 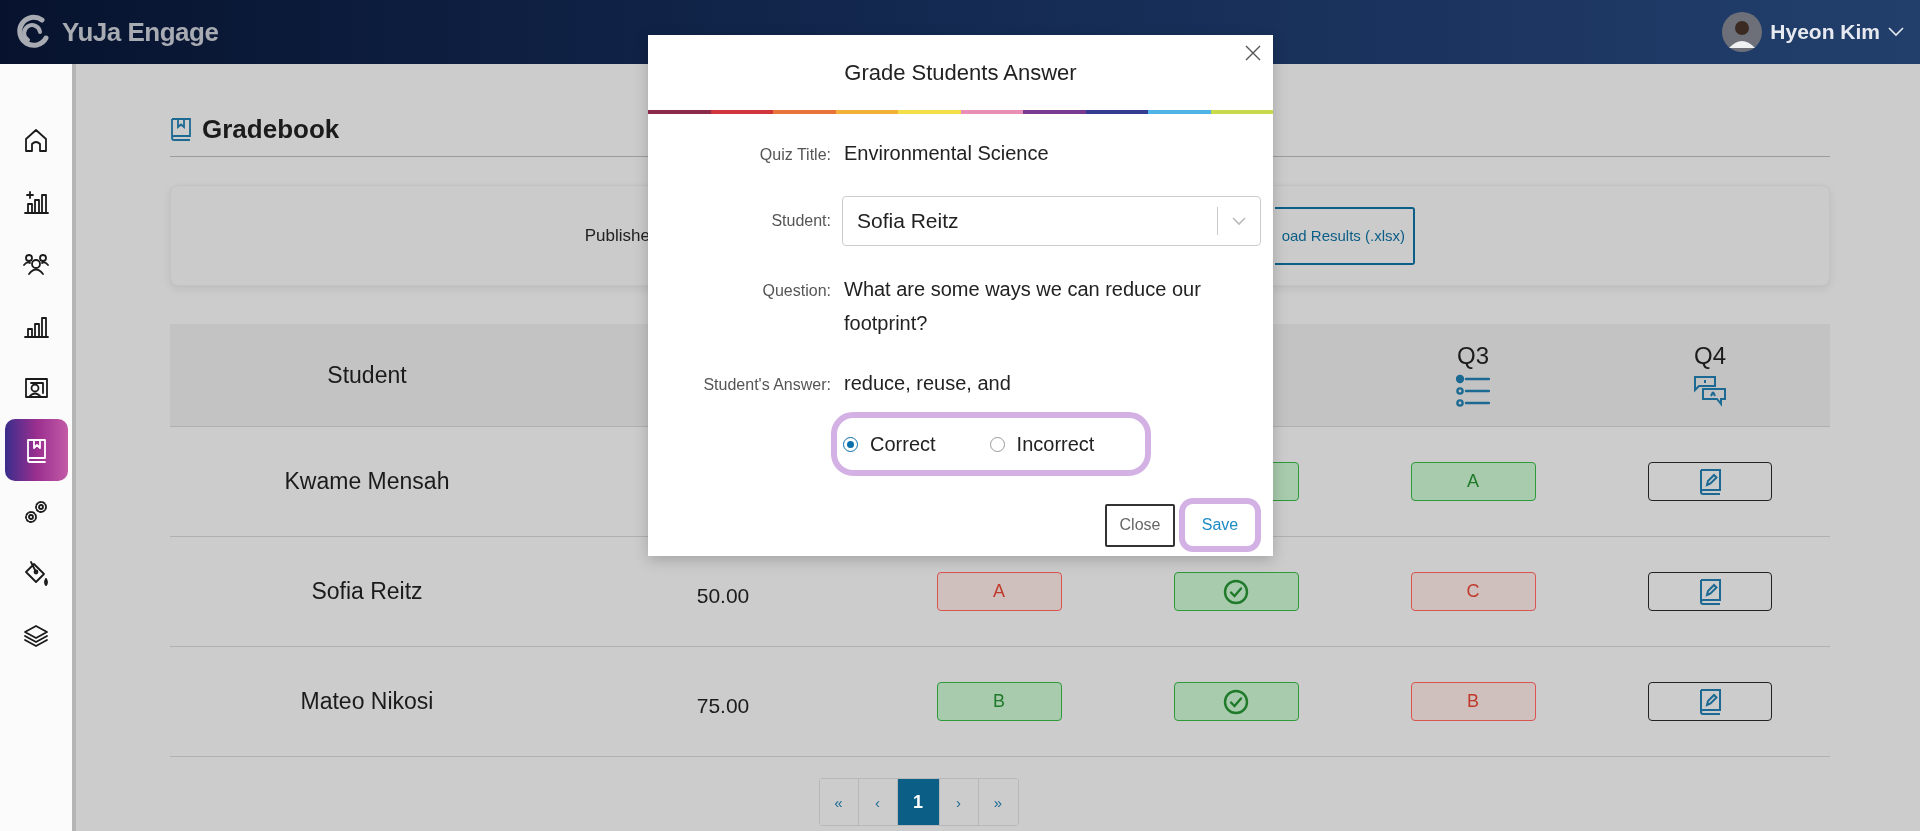 What do you see at coordinates (36, 450) in the screenshot?
I see `sidebar-item` at bounding box center [36, 450].